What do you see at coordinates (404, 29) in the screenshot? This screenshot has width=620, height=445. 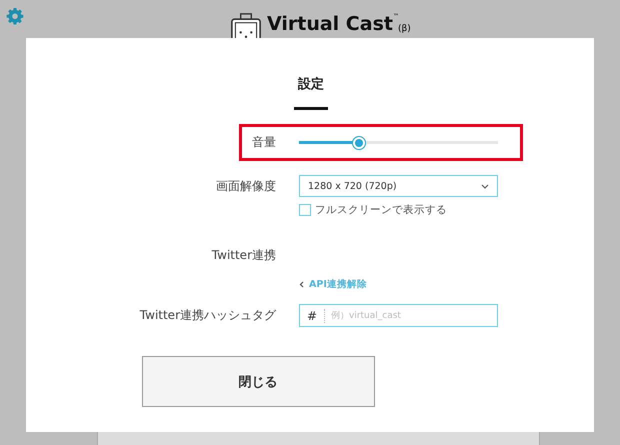 I see `beta-label: (β)` at bounding box center [404, 29].